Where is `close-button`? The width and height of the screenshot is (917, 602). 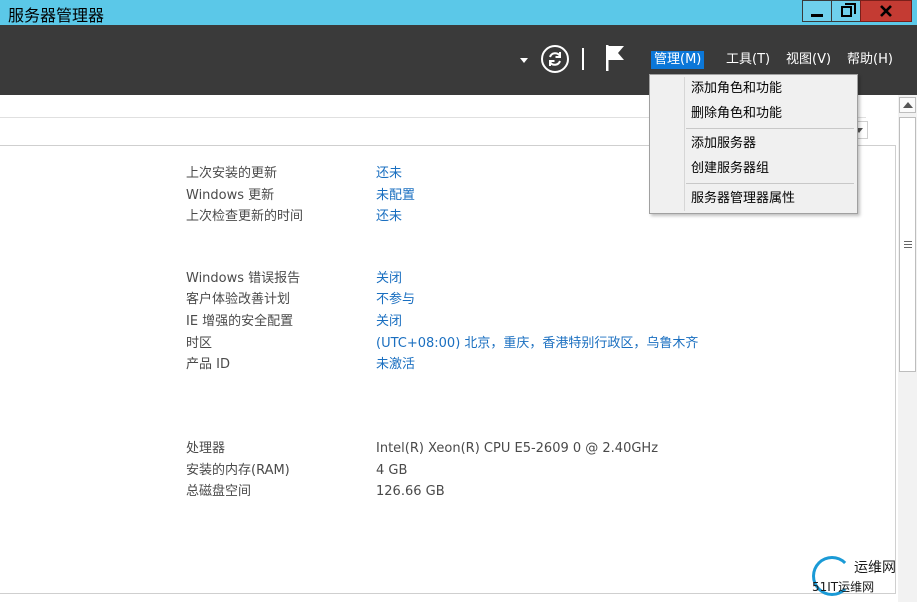
close-button is located at coordinates (886, 11).